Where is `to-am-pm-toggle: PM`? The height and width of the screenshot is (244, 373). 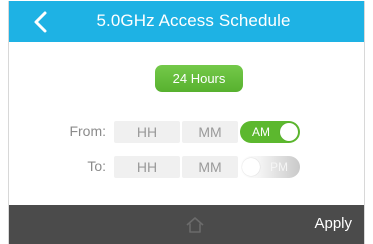 to-am-pm-toggle: PM is located at coordinates (270, 167).